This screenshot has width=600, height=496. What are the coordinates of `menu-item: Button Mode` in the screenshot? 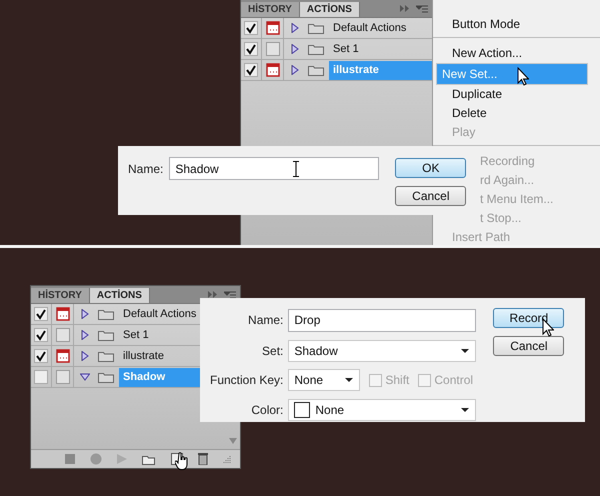 It's located at (512, 24).